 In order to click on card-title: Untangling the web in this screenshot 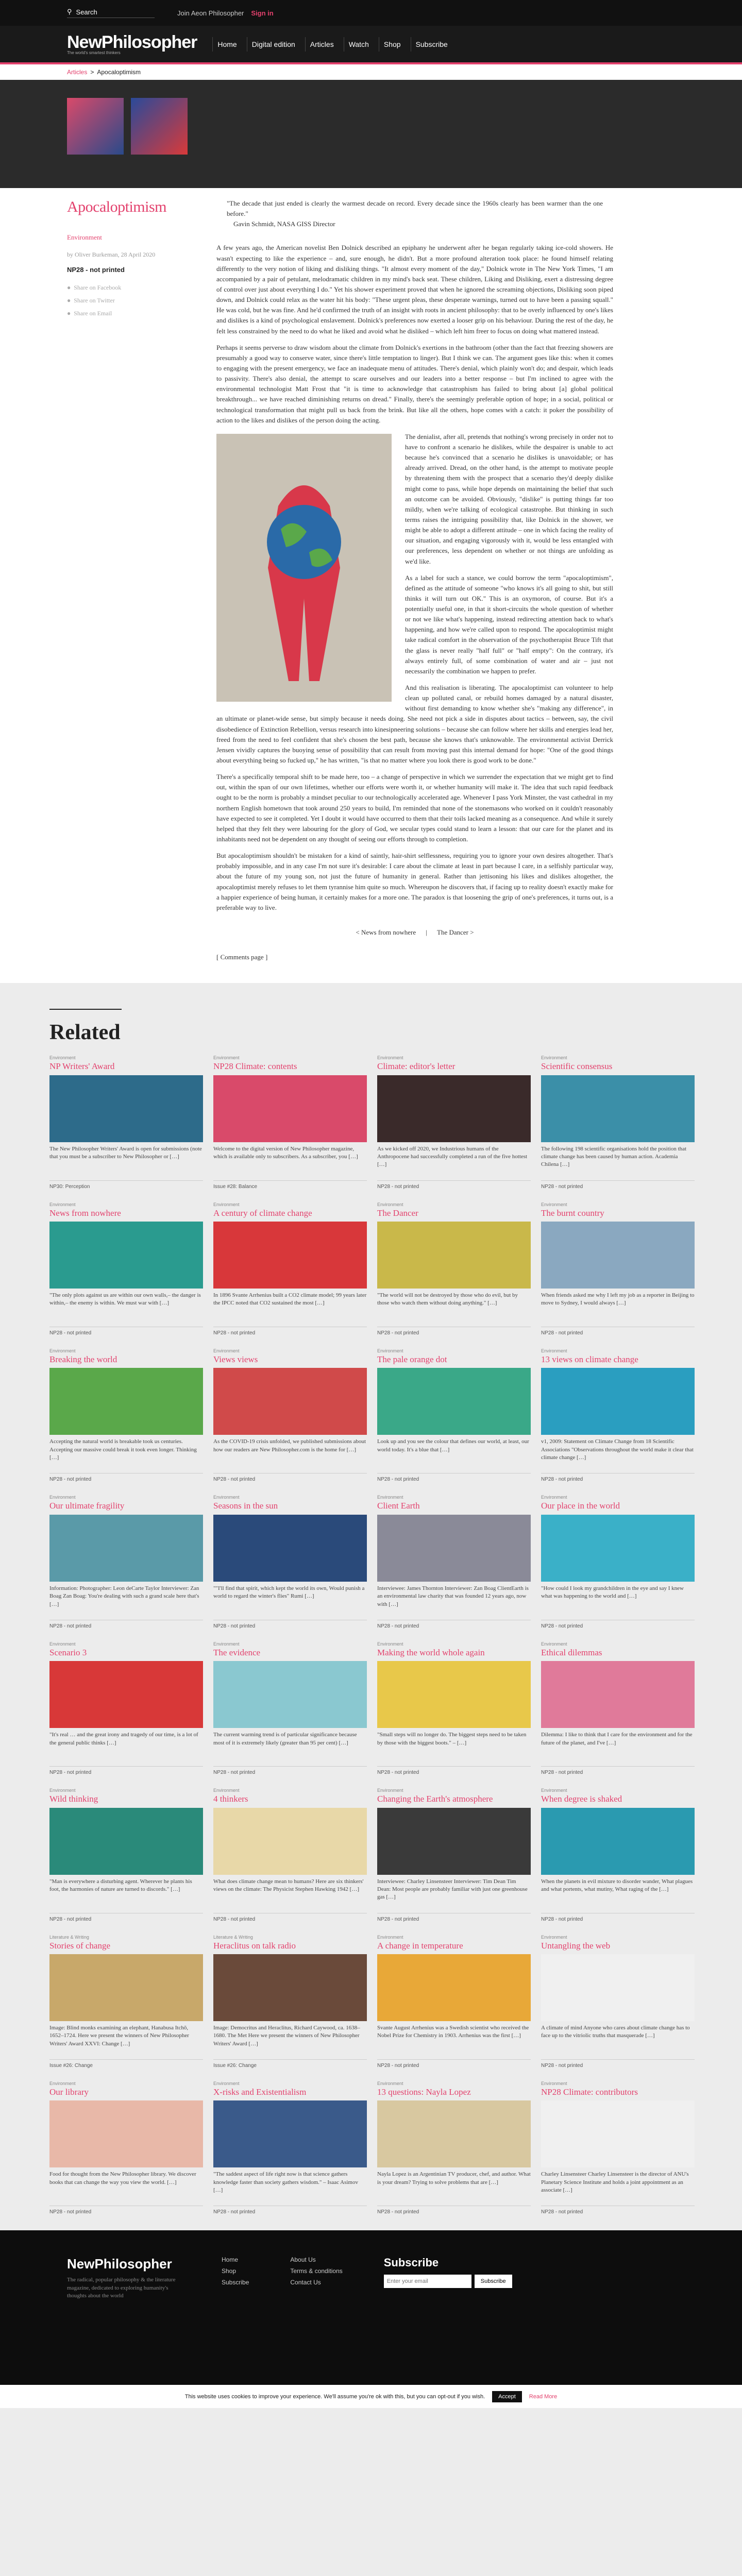, I will do `click(618, 1946)`.